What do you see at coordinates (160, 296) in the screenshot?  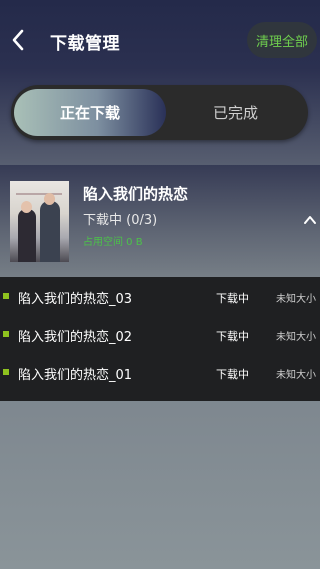 I see `list-item: 陷入我们的热恋_03 下载中 未知大小` at bounding box center [160, 296].